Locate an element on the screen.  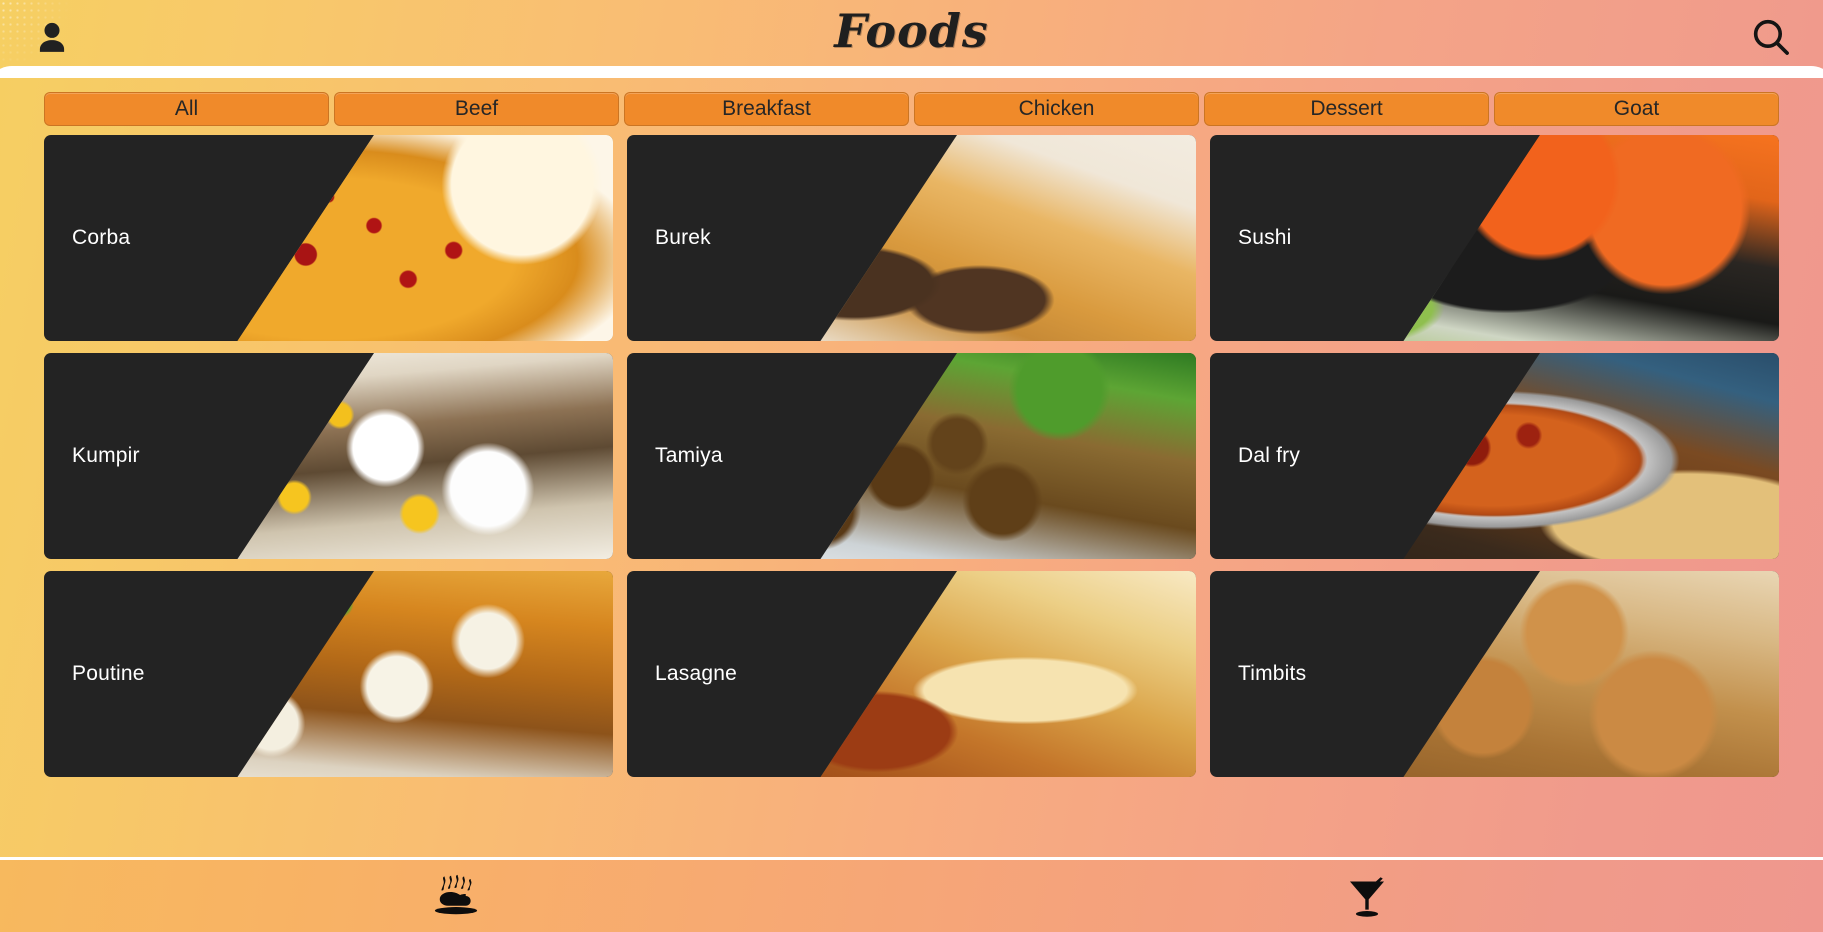
tab-breakfast: Breakfast is located at coordinates (766, 109).